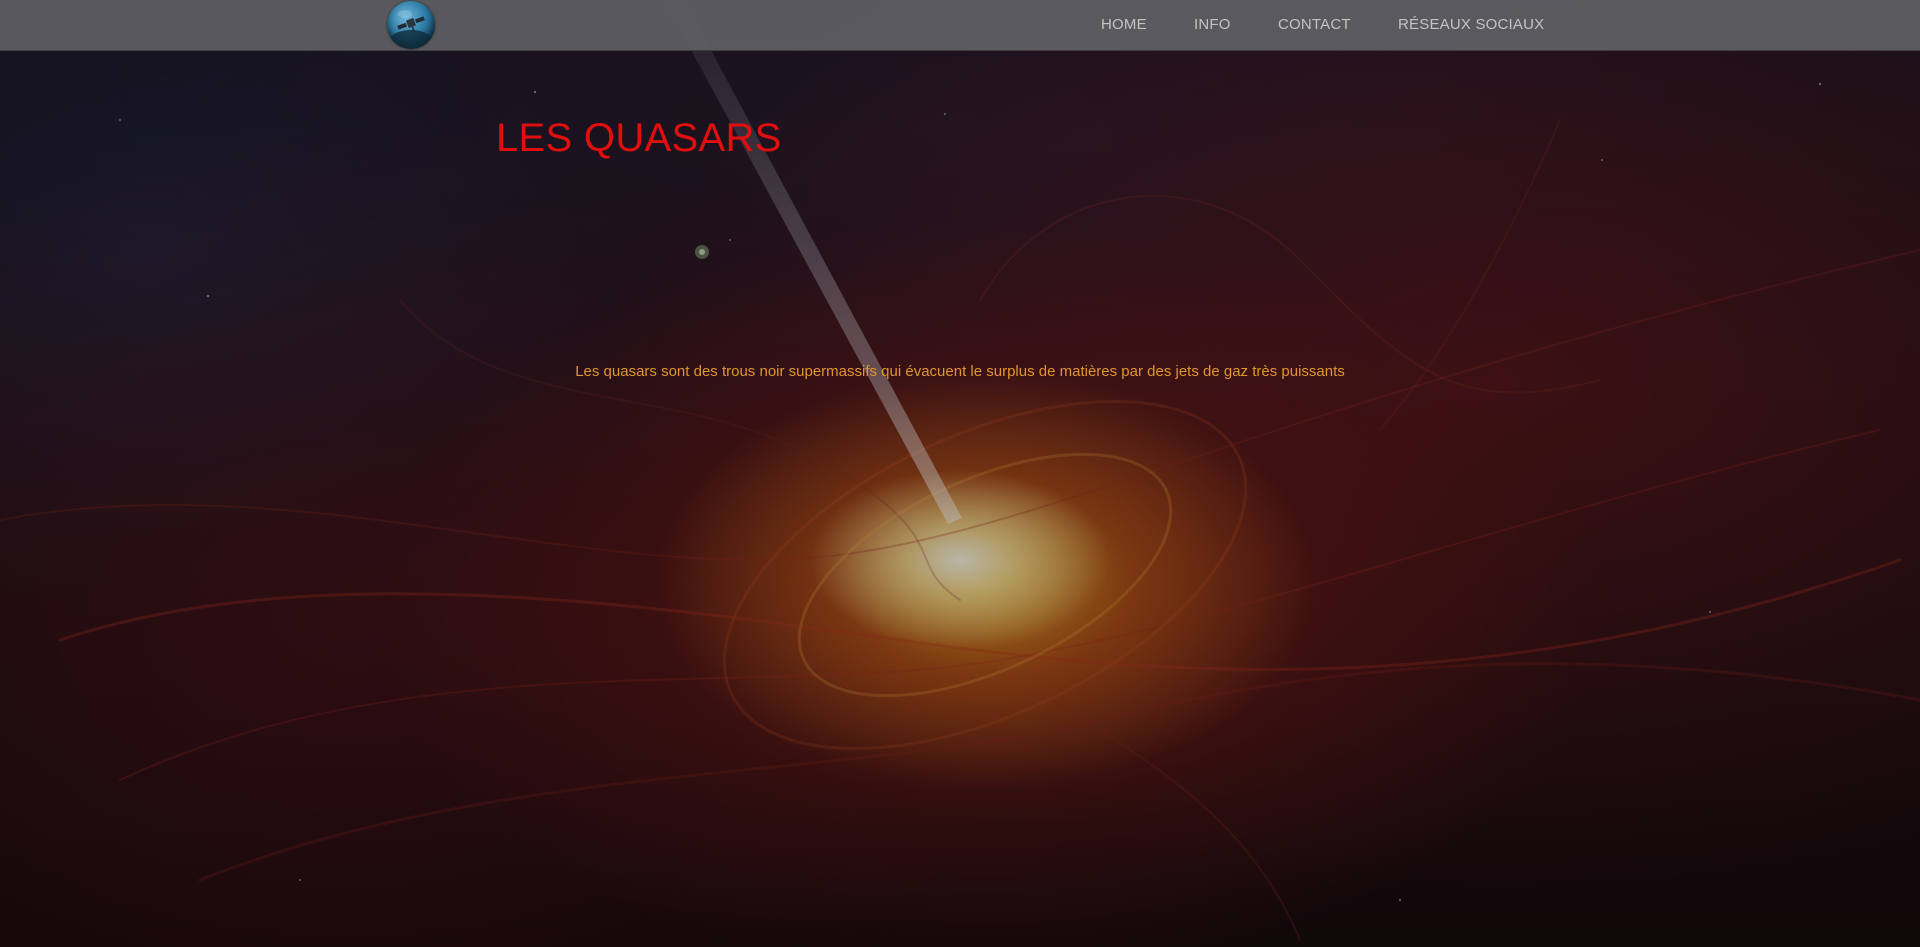  Describe the element at coordinates (1314, 24) in the screenshot. I see `nav-link-contact: CONTACT` at that location.